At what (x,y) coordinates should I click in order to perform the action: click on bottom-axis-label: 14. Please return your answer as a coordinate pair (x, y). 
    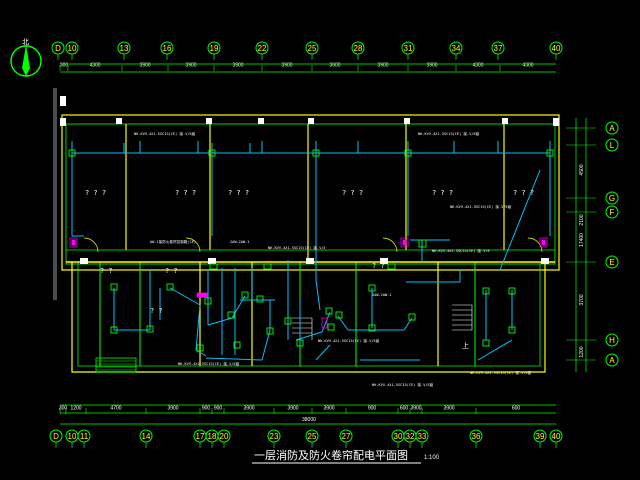
    Looking at the image, I should click on (146, 436).